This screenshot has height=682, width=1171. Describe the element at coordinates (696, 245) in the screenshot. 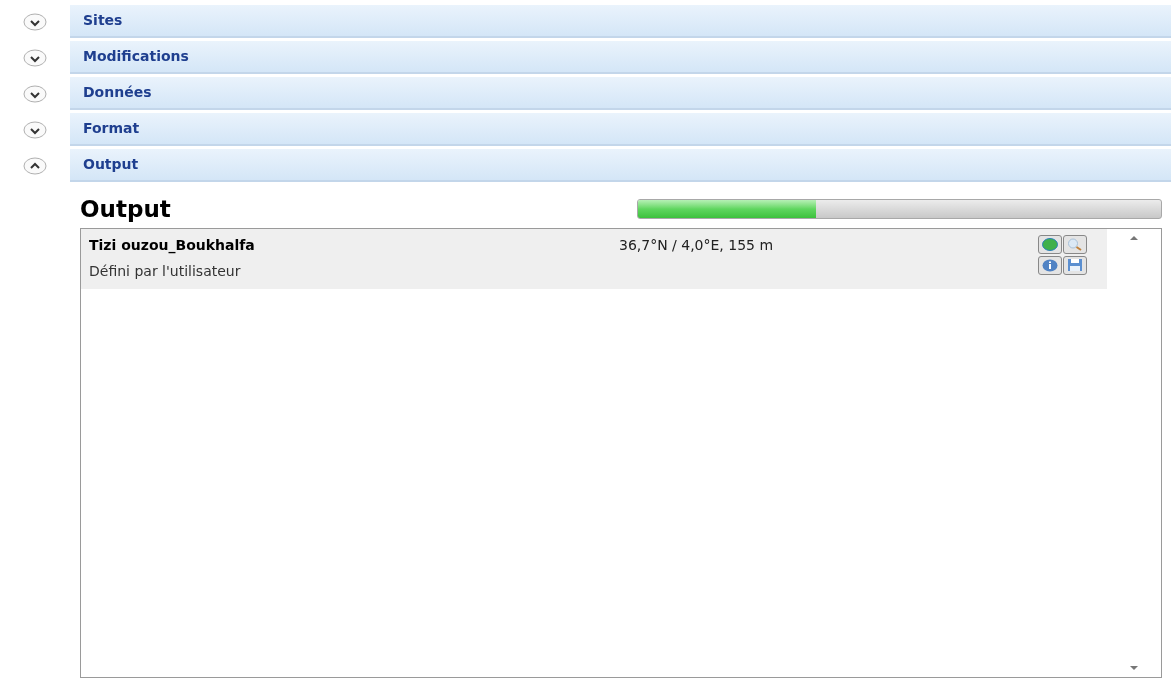

I see `site-coordinates: 36,7°N / 4,0°E, 155 m` at that location.